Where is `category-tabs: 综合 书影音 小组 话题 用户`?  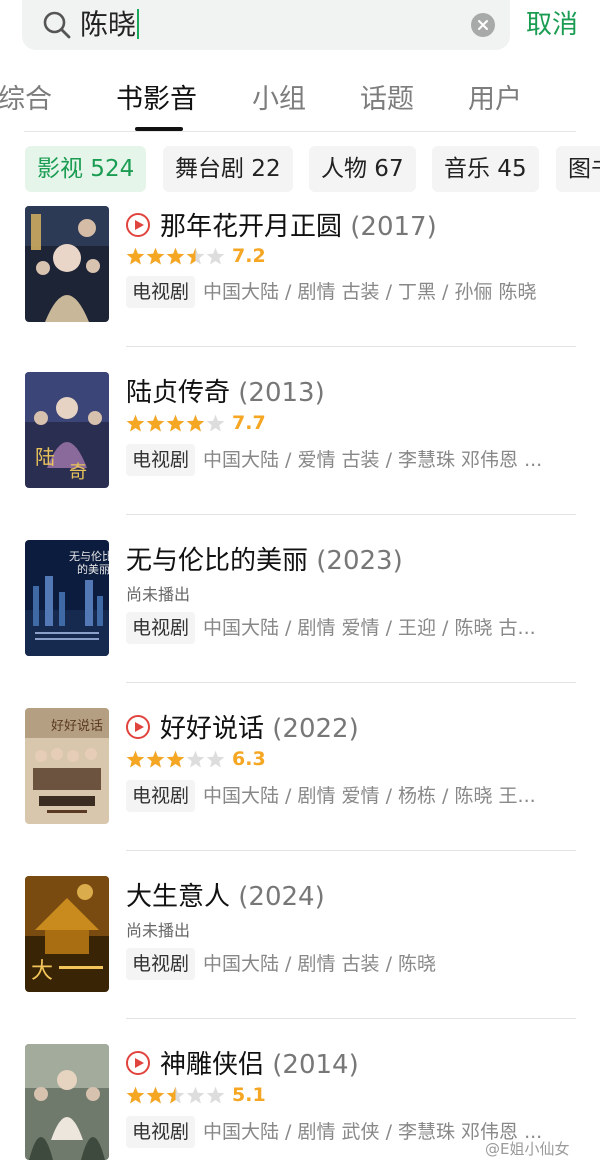 category-tabs: 综合 书影音 小组 话题 用户 is located at coordinates (300, 102).